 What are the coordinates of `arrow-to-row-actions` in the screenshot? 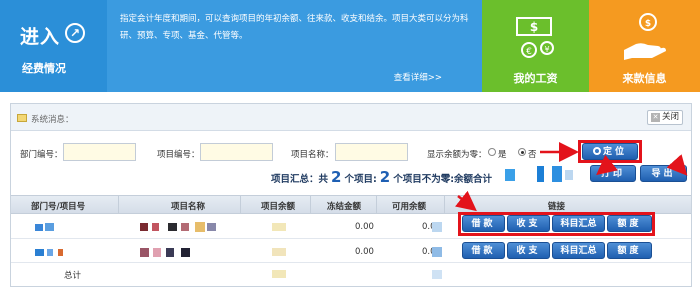 It's located at (466, 201).